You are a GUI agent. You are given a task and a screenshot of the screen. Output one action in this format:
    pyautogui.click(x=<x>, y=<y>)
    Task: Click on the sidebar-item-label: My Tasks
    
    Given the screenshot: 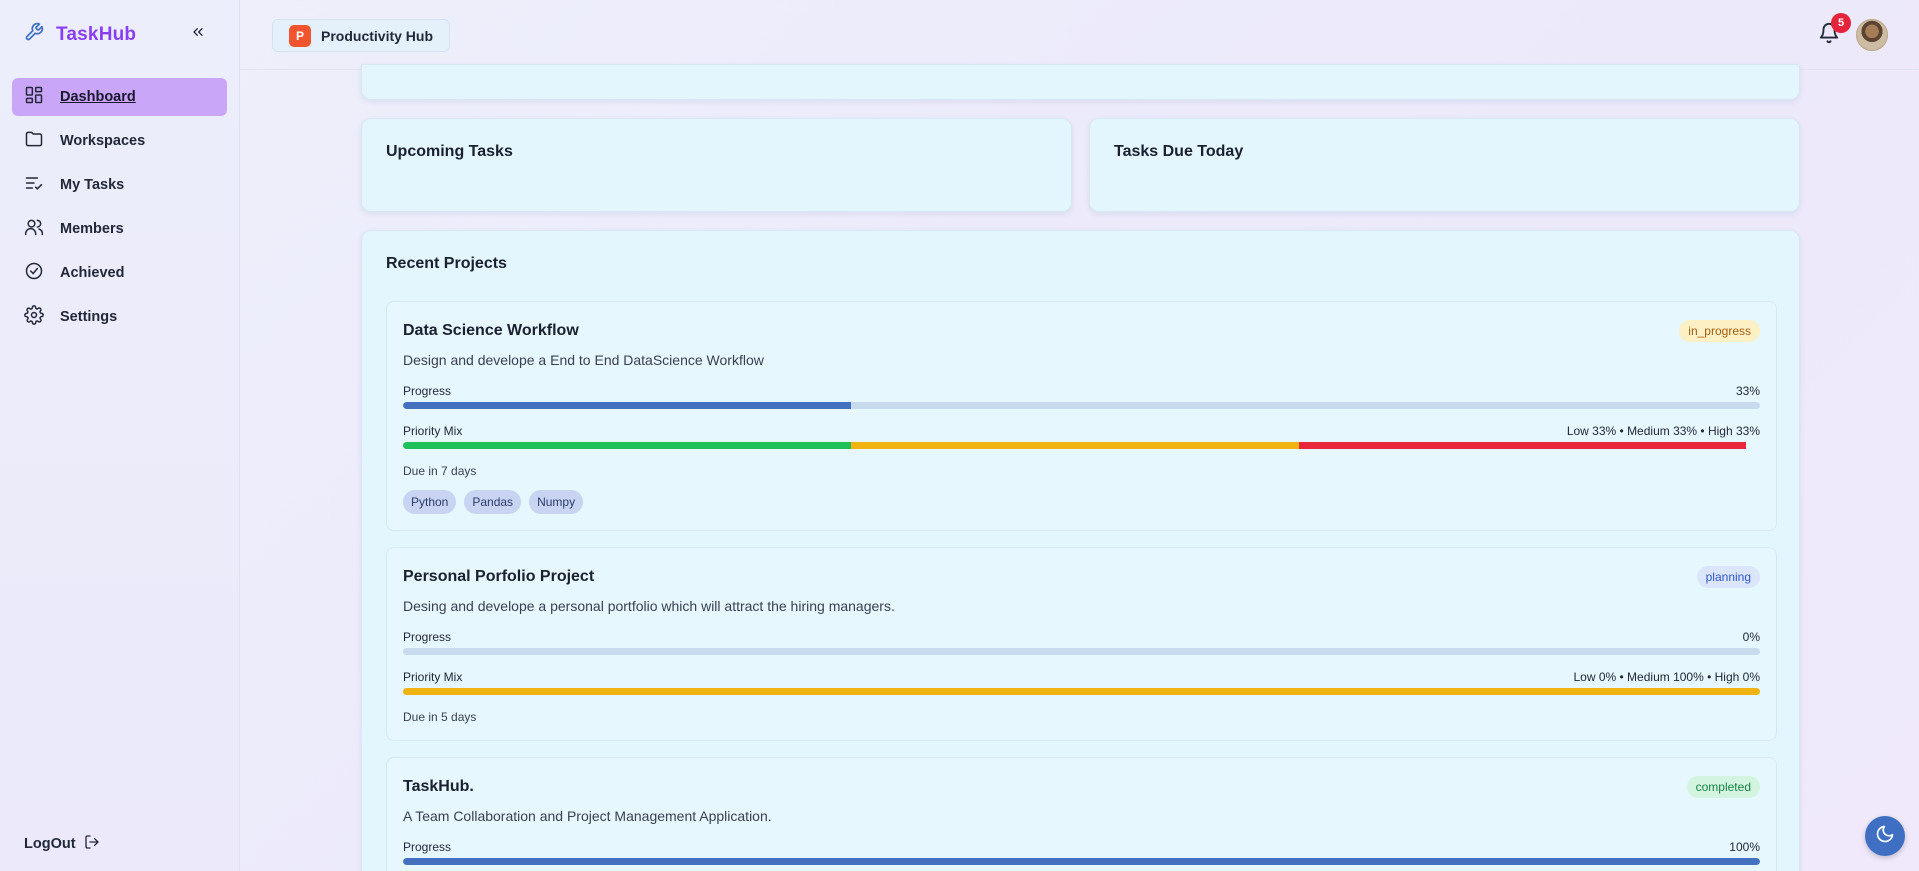 What is the action you would take?
    pyautogui.click(x=92, y=185)
    